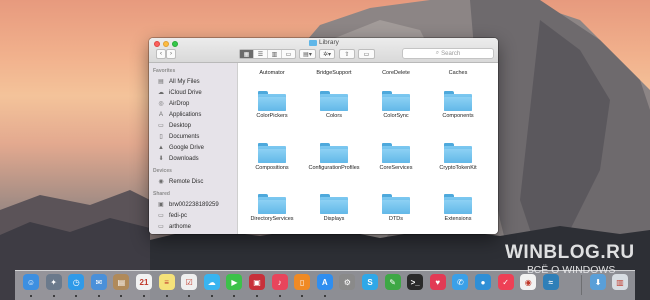  What do you see at coordinates (193, 114) in the screenshot?
I see `sidebar-item: A Applications` at bounding box center [193, 114].